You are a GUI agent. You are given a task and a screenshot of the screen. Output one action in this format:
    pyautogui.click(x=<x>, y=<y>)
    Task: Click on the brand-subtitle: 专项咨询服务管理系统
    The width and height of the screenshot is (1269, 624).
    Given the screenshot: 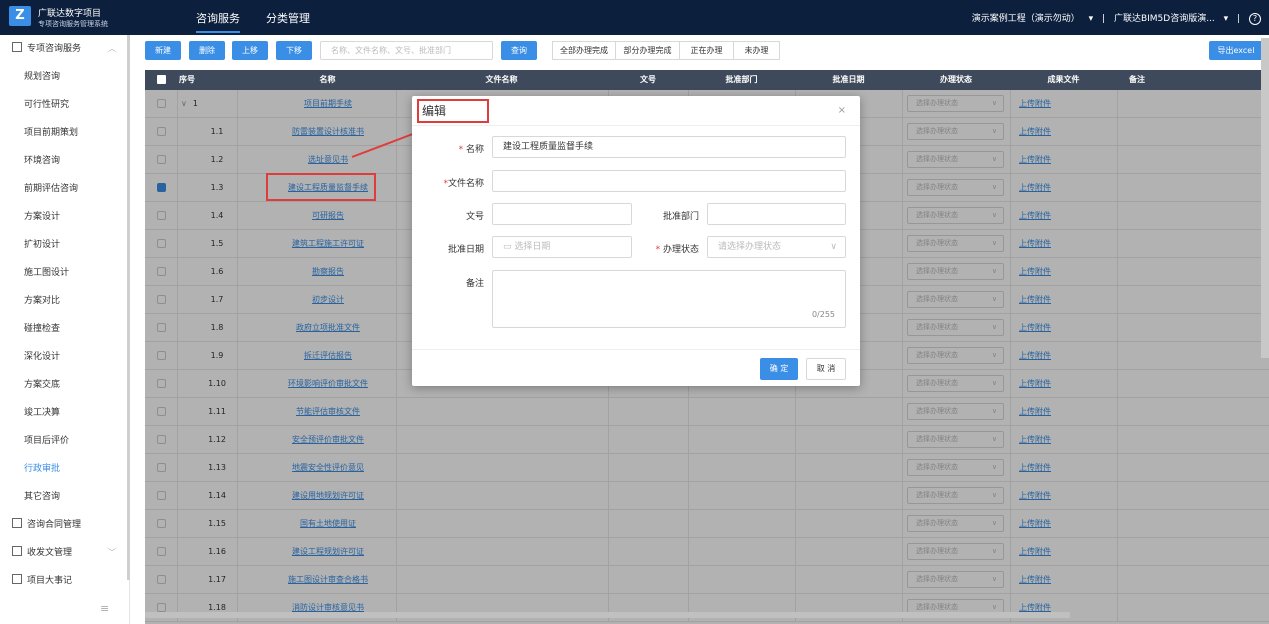 What is the action you would take?
    pyautogui.click(x=73, y=24)
    